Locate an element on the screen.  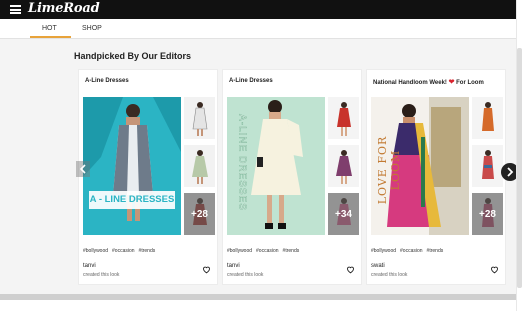
carousel-prev-button is located at coordinates (83, 169).